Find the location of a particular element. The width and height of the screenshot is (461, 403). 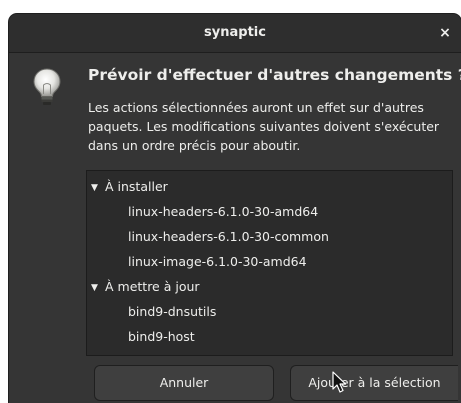

close-button: × is located at coordinates (445, 33).